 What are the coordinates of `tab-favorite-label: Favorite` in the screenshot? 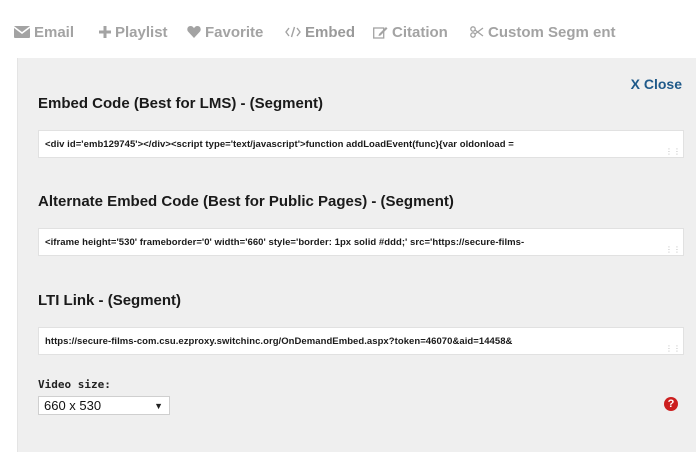 It's located at (234, 32).